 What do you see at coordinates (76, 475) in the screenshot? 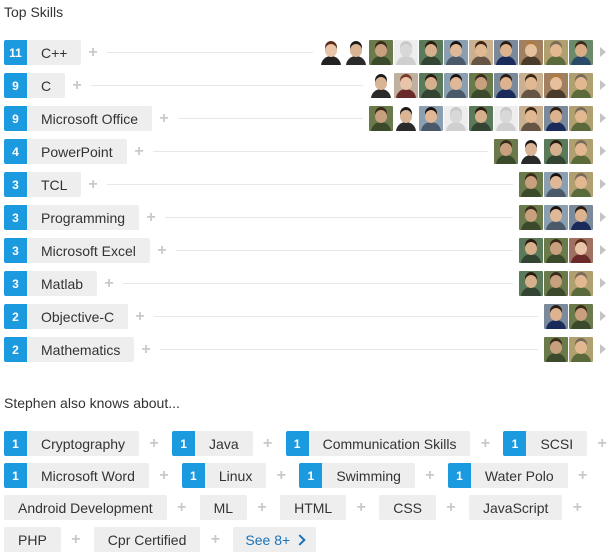
I see `skill-pill: 1 Microsoft Word` at bounding box center [76, 475].